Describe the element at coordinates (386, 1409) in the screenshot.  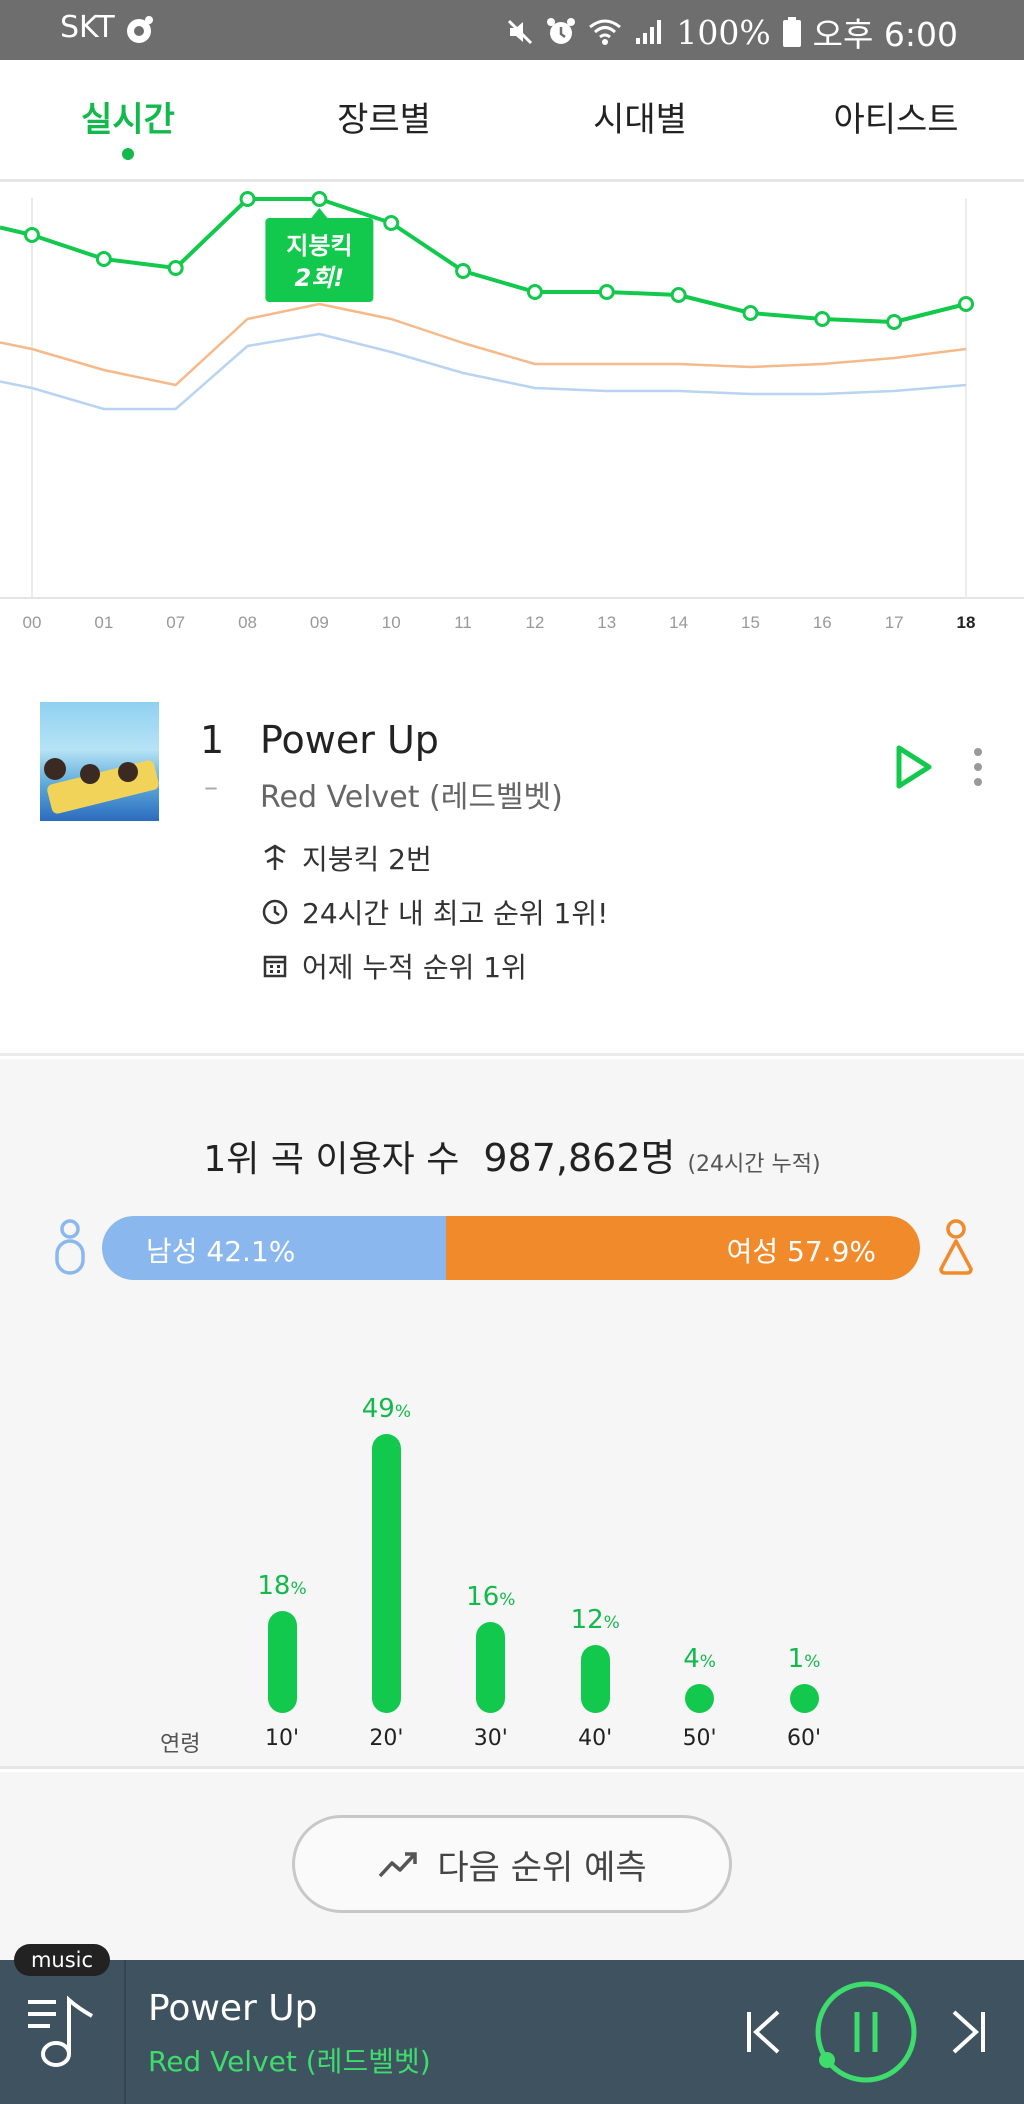
I see `age-percent-20: 49%` at that location.